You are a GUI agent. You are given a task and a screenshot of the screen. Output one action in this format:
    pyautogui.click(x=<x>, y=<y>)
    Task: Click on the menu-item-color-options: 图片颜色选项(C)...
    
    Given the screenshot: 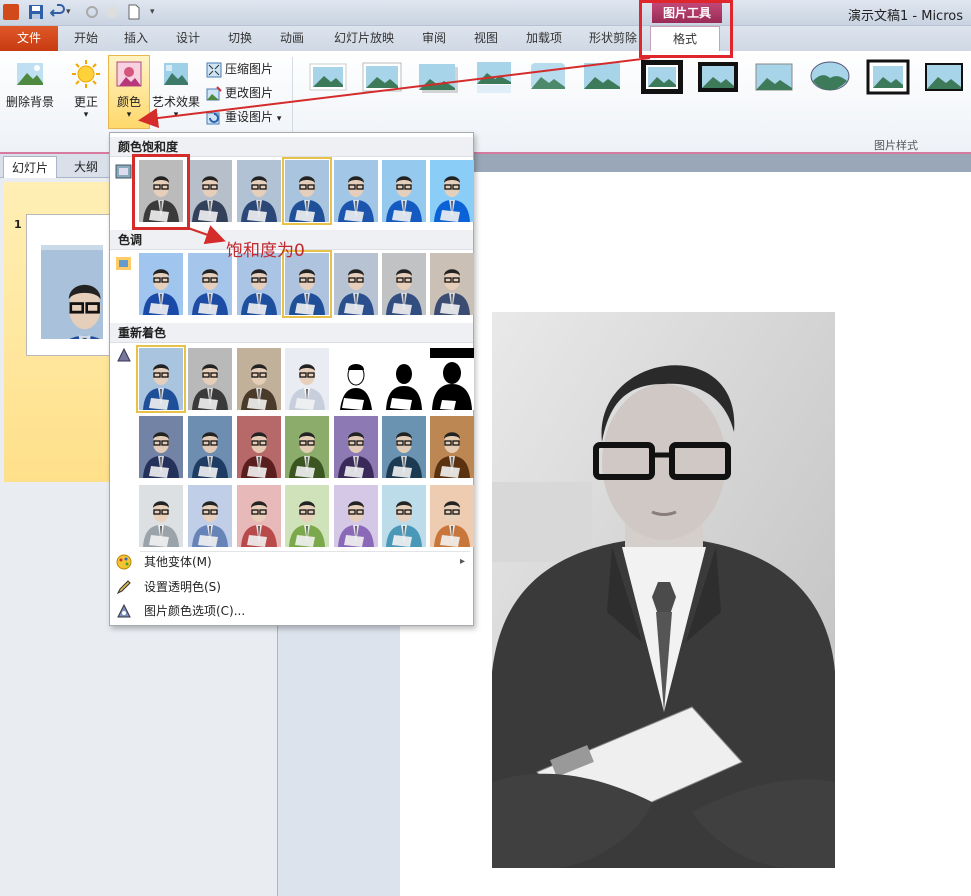 What is the action you would take?
    pyautogui.click(x=291, y=611)
    